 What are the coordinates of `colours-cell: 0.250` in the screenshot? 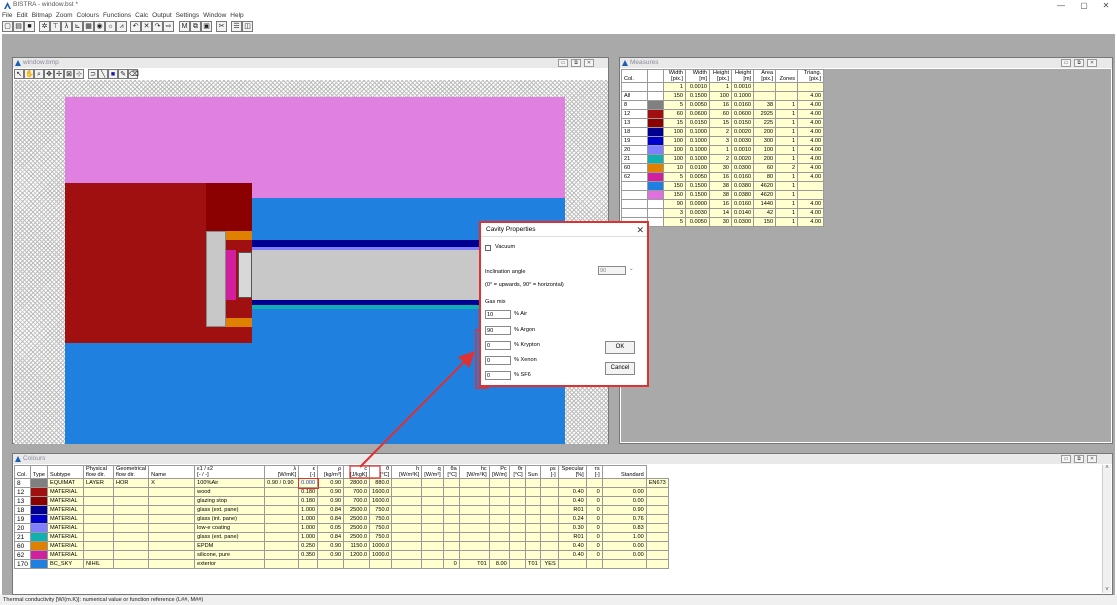 It's located at (308, 546).